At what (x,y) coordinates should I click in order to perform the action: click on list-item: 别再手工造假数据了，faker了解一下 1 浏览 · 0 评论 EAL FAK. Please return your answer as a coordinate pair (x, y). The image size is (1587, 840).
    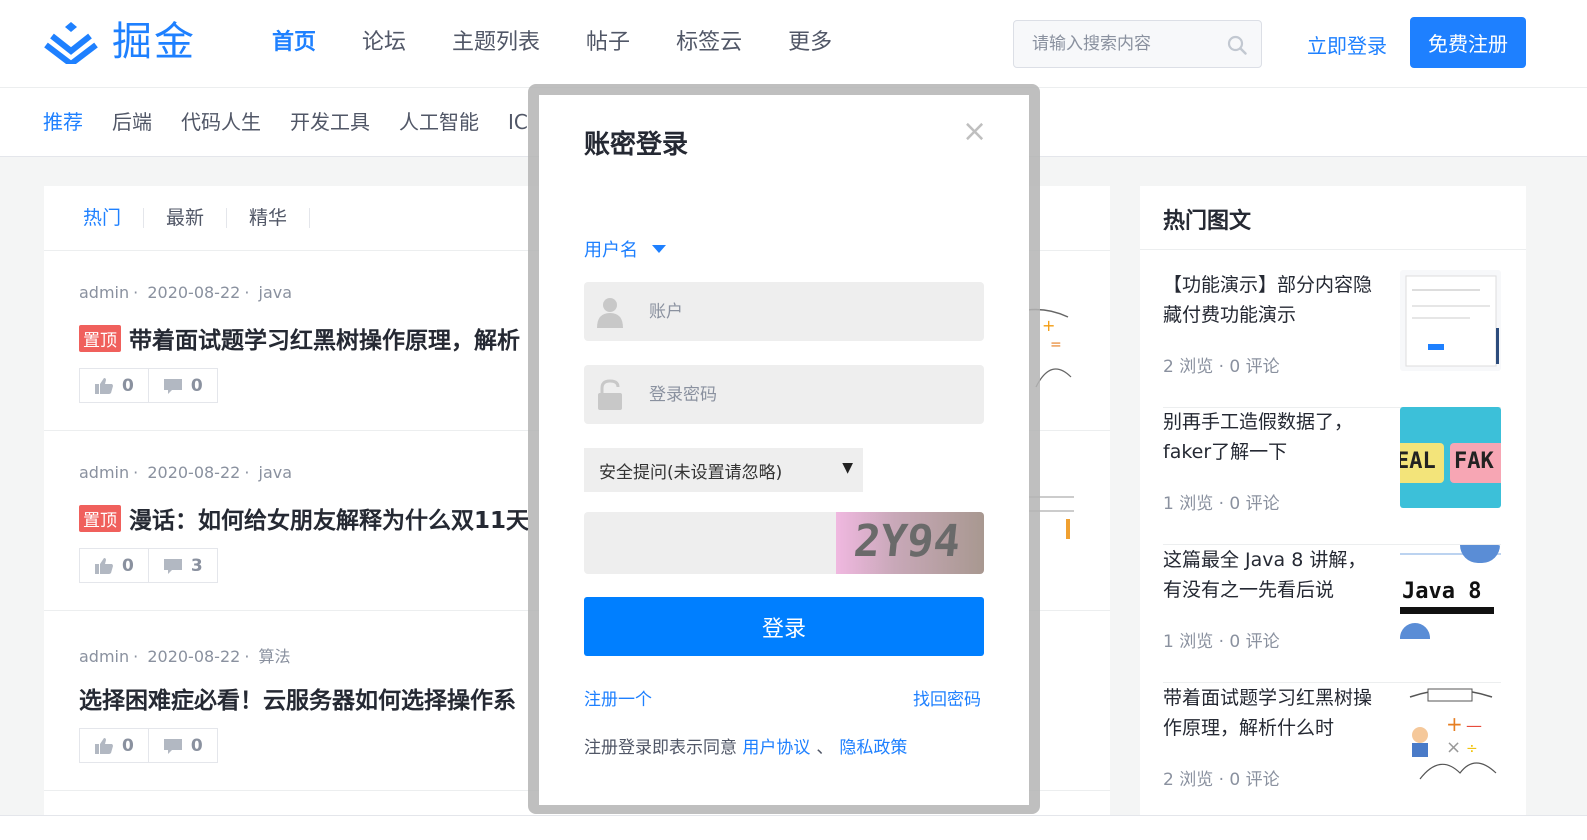
    Looking at the image, I should click on (1332, 476).